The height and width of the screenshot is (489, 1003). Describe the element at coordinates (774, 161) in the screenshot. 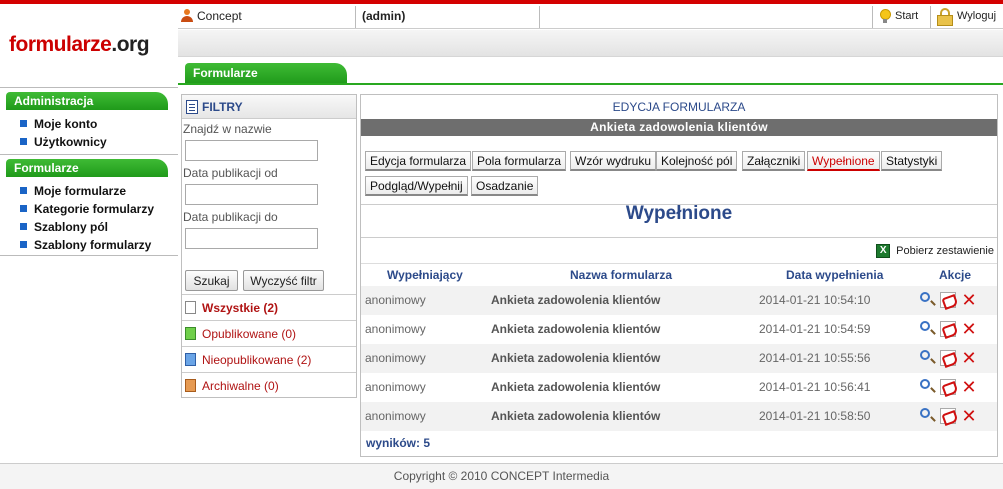

I see `tab-zalaczniki: Załączniki` at that location.